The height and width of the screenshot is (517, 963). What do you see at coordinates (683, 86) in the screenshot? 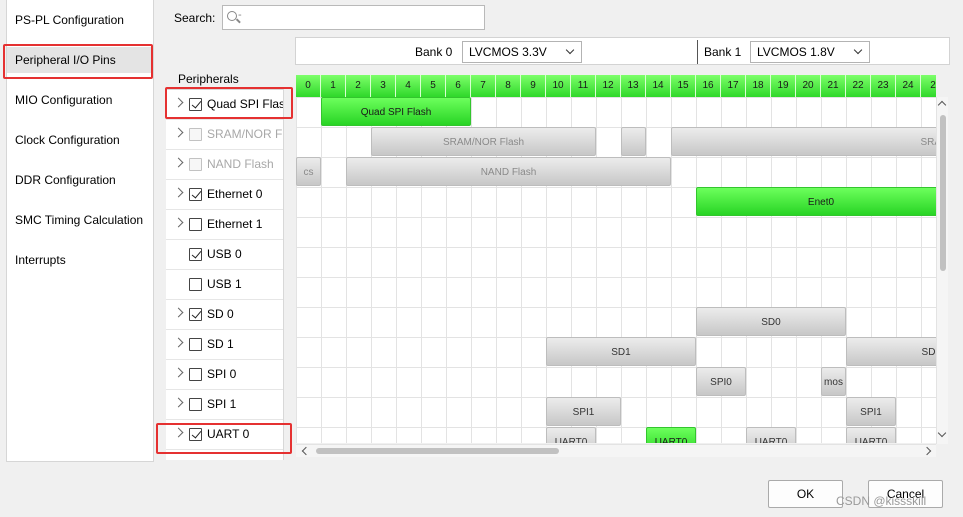
I see `pin-number: 15` at bounding box center [683, 86].